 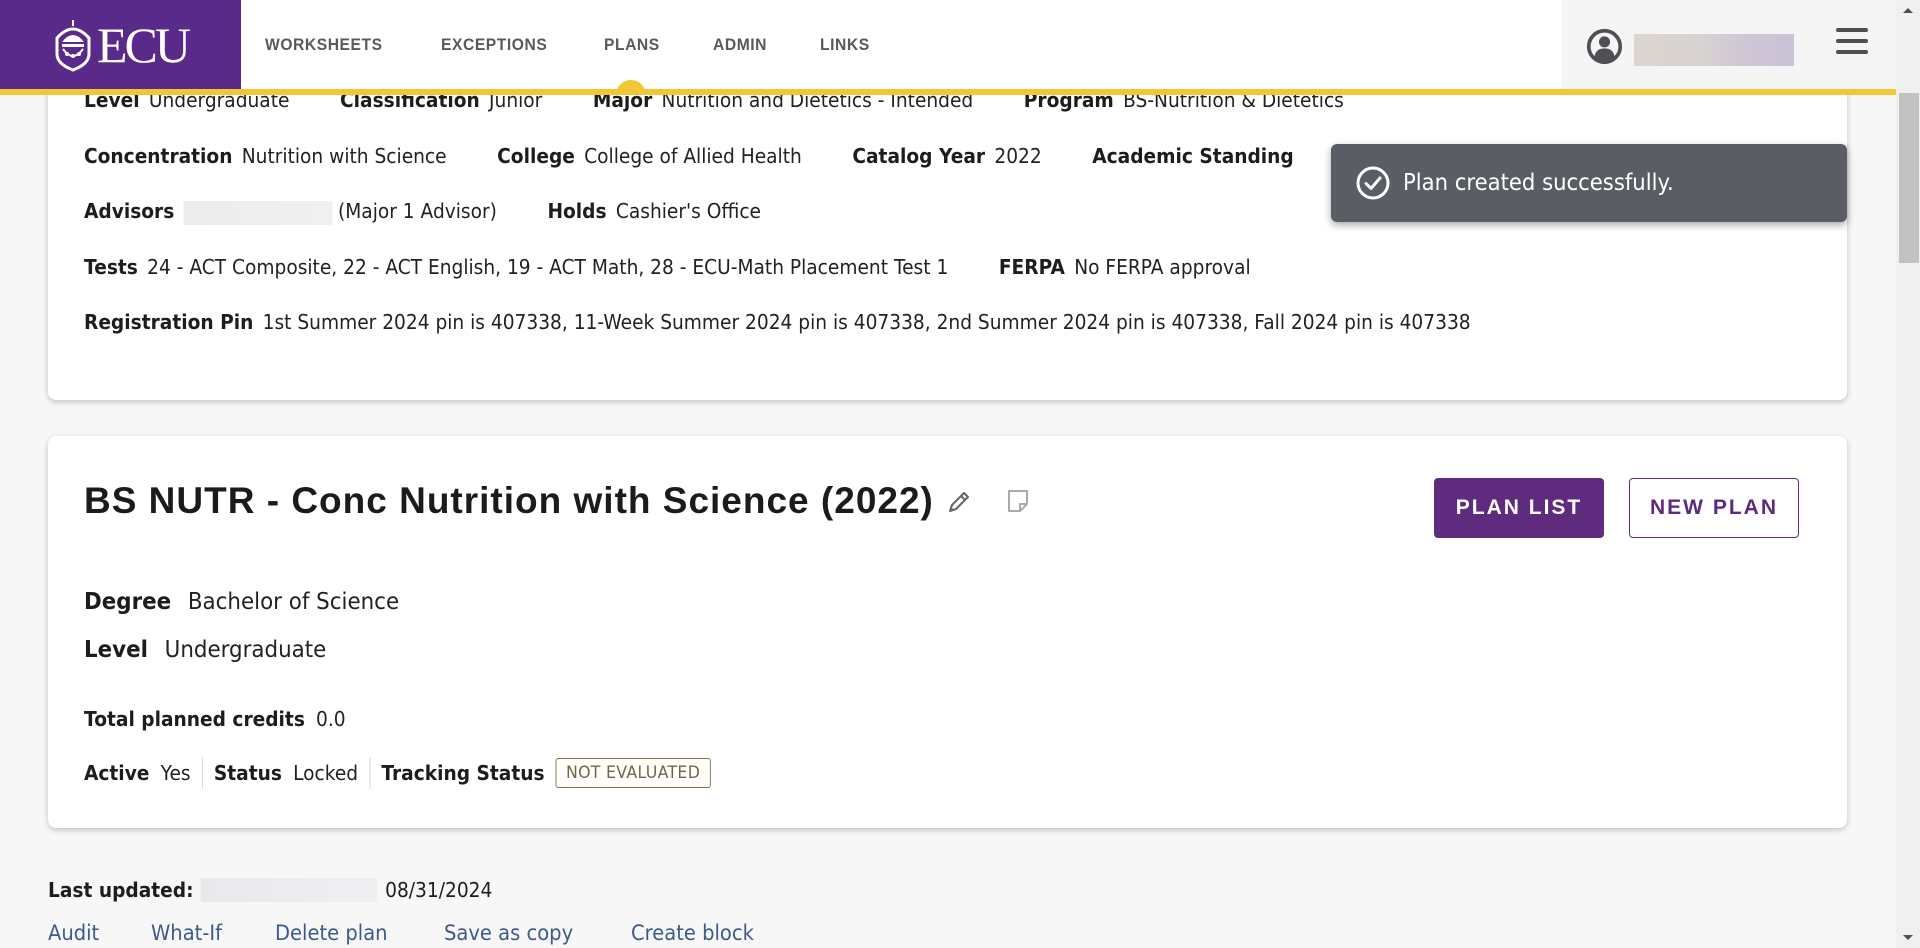 I want to click on total-credits-field: Total planned credits 0.0, so click(x=215, y=719).